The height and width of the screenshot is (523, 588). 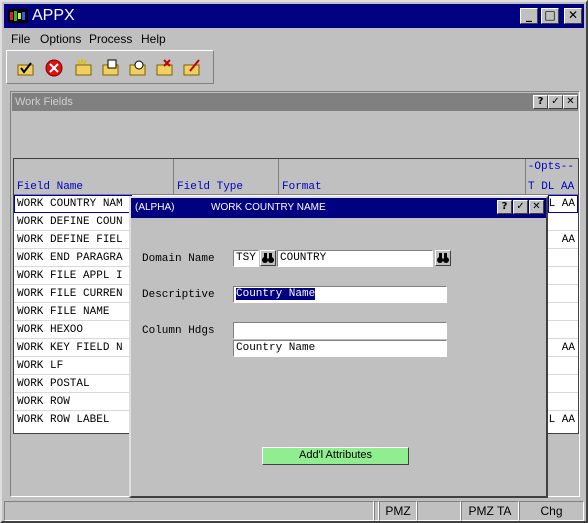 I want to click on toolbar, so click(x=110, y=67).